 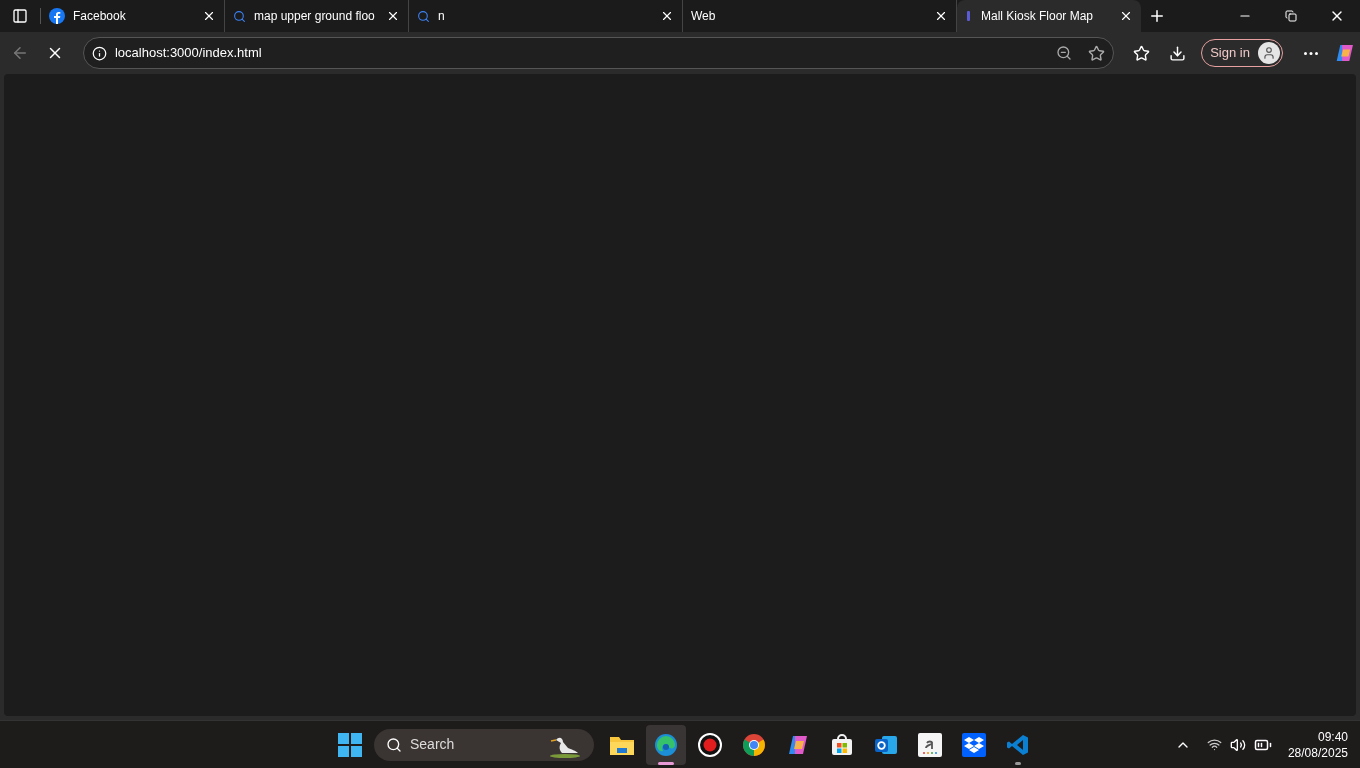 What do you see at coordinates (969, 16) in the screenshot?
I see `page-icon` at bounding box center [969, 16].